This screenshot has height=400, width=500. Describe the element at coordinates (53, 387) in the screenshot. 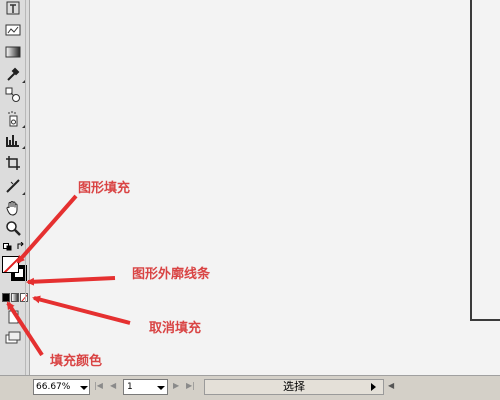

I see `zoom-value: 66.67%` at that location.